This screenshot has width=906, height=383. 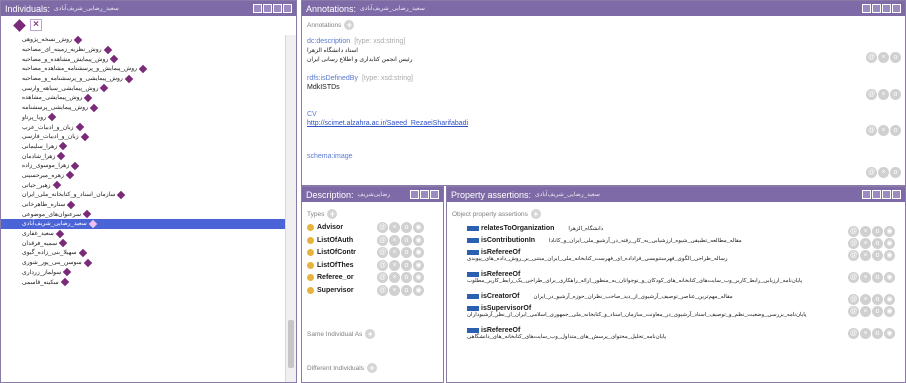 What do you see at coordinates (19, 25) in the screenshot?
I see `add-individual-icon` at bounding box center [19, 25].